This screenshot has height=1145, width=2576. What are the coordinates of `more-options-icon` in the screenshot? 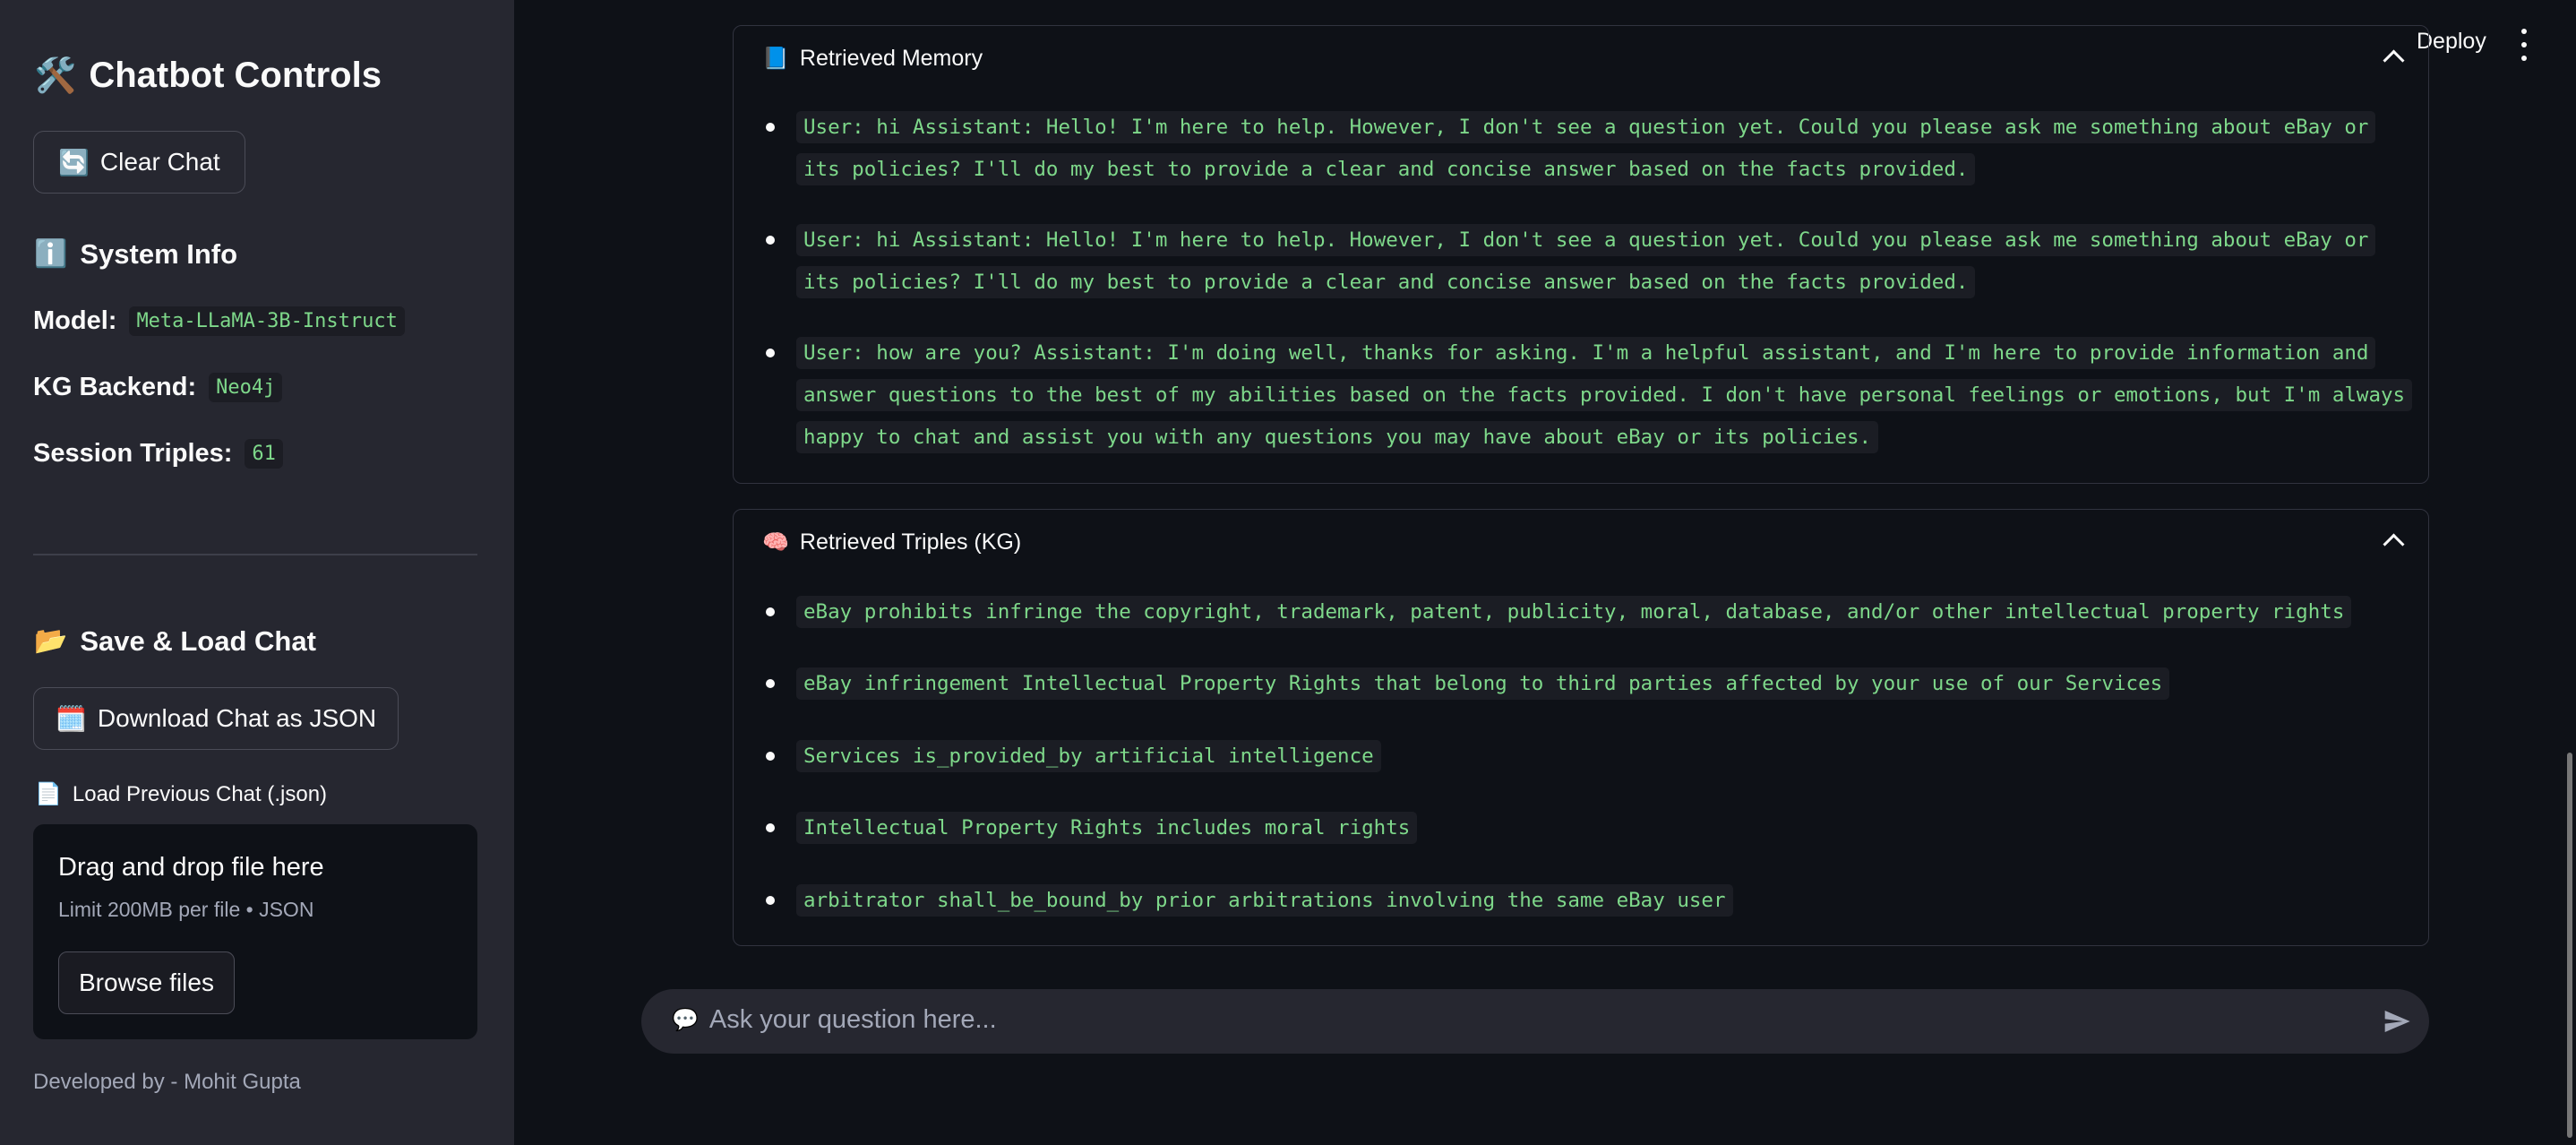 It's located at (2524, 45).